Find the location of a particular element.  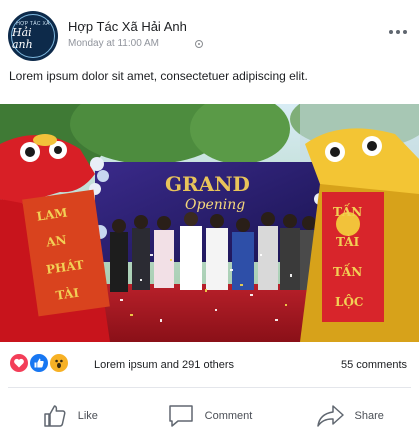

thumbs-up-icon is located at coordinates (54, 416).